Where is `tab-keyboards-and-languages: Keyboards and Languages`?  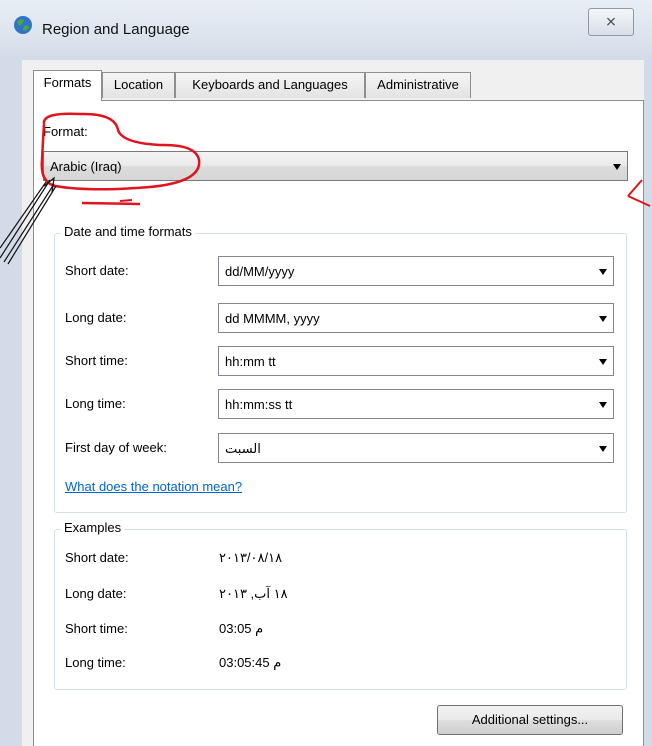
tab-keyboards-and-languages: Keyboards and Languages is located at coordinates (270, 85).